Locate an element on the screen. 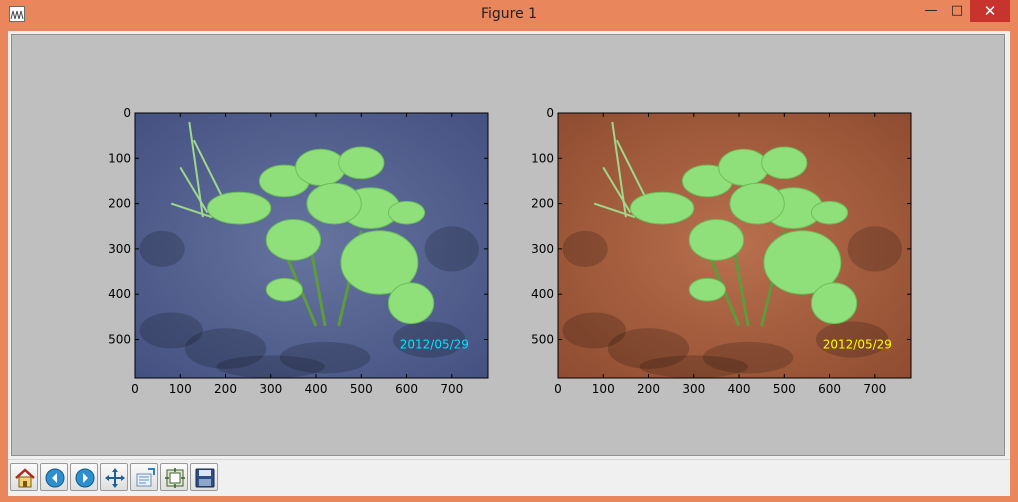 This screenshot has width=1018, height=502. home-button is located at coordinates (24, 477).